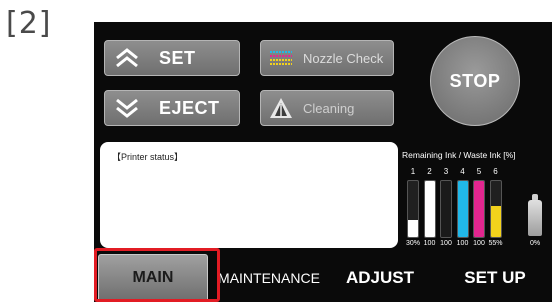  I want to click on main-tab-highlight, so click(157, 275).